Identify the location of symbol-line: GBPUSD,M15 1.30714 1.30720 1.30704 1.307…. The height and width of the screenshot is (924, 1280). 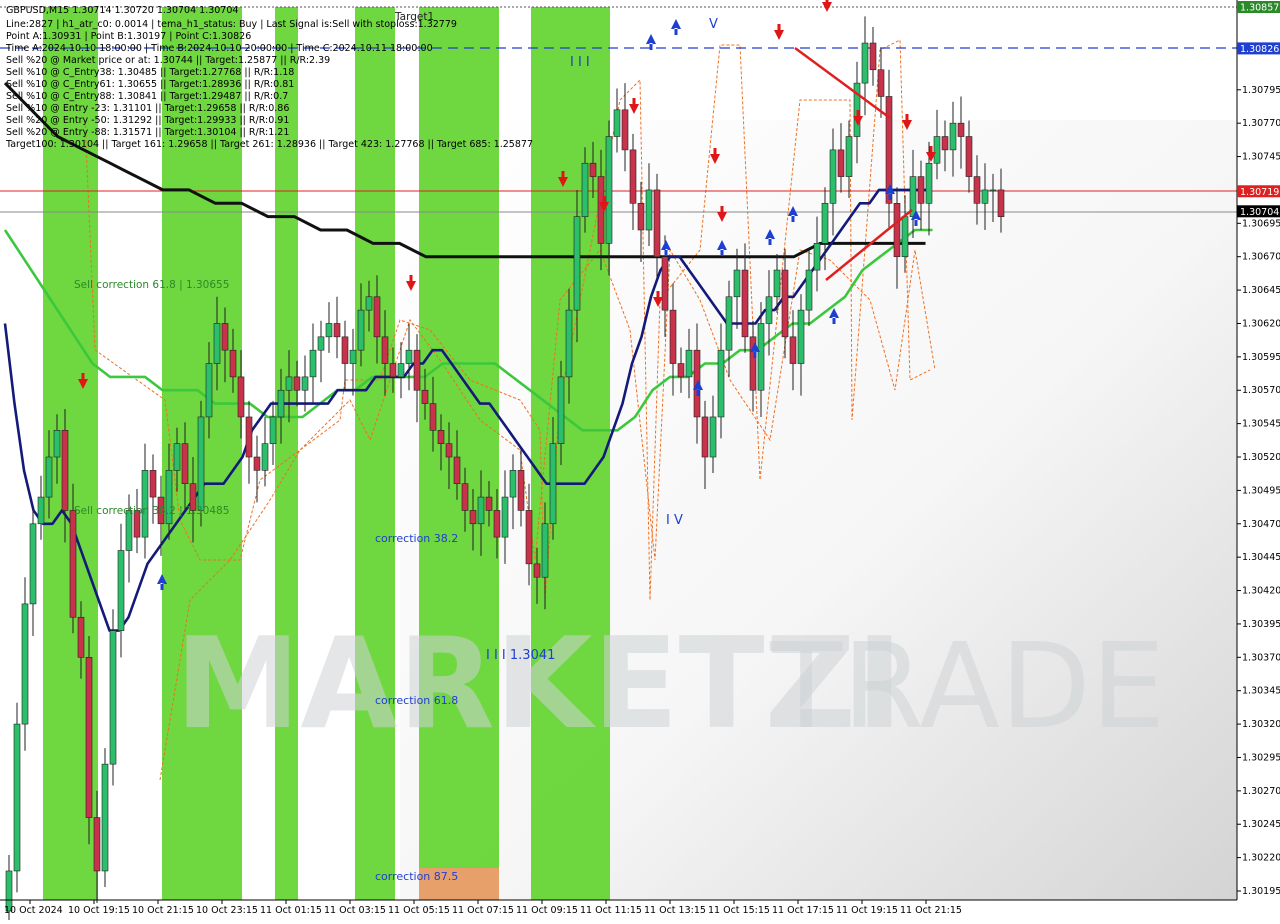
(122, 10).